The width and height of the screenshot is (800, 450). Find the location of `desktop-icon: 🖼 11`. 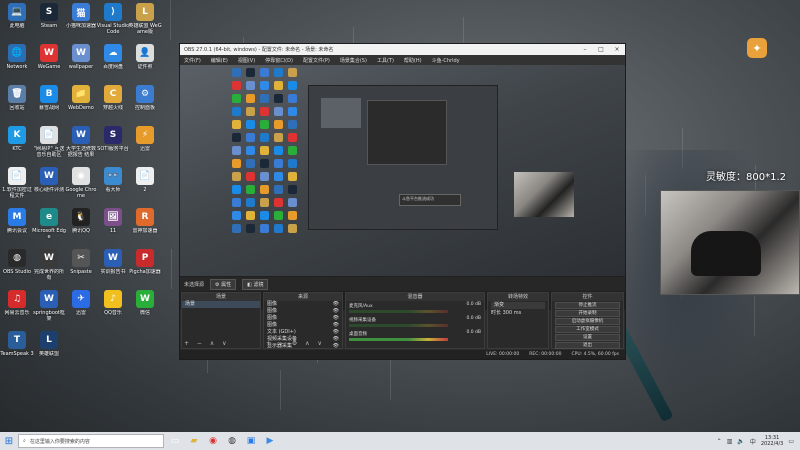

desktop-icon: 🖼 11 is located at coordinates (113, 221).